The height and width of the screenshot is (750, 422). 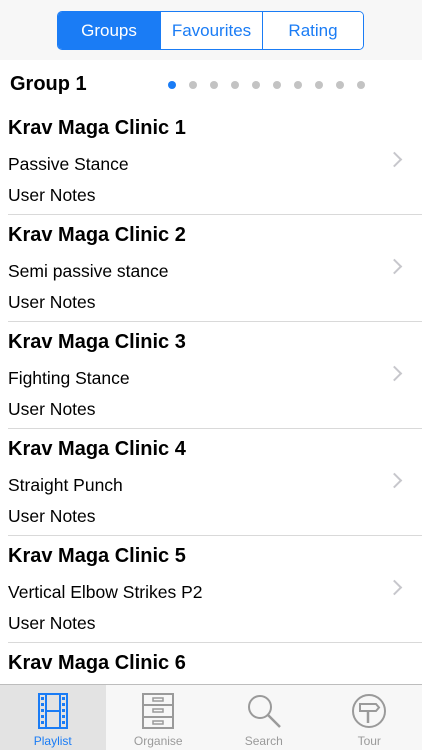 I want to click on segment-favourites: Favourites, so click(x=211, y=30).